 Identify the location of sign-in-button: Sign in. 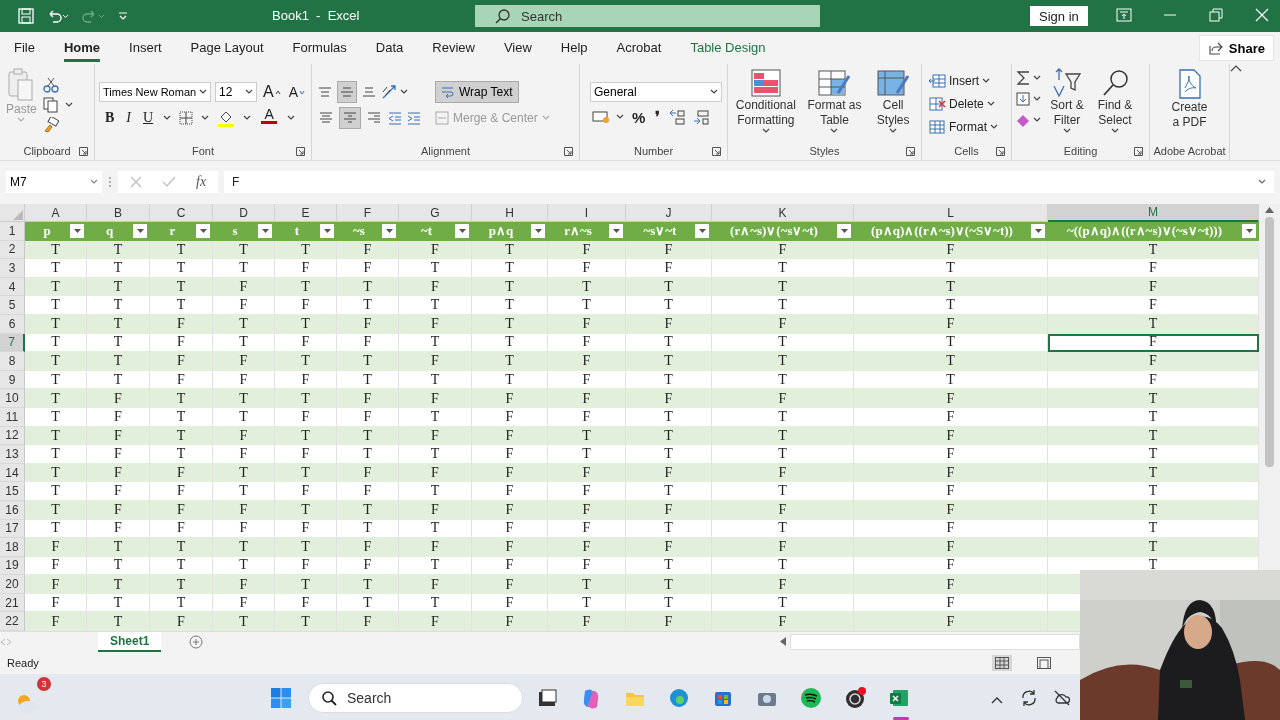
(1059, 16).